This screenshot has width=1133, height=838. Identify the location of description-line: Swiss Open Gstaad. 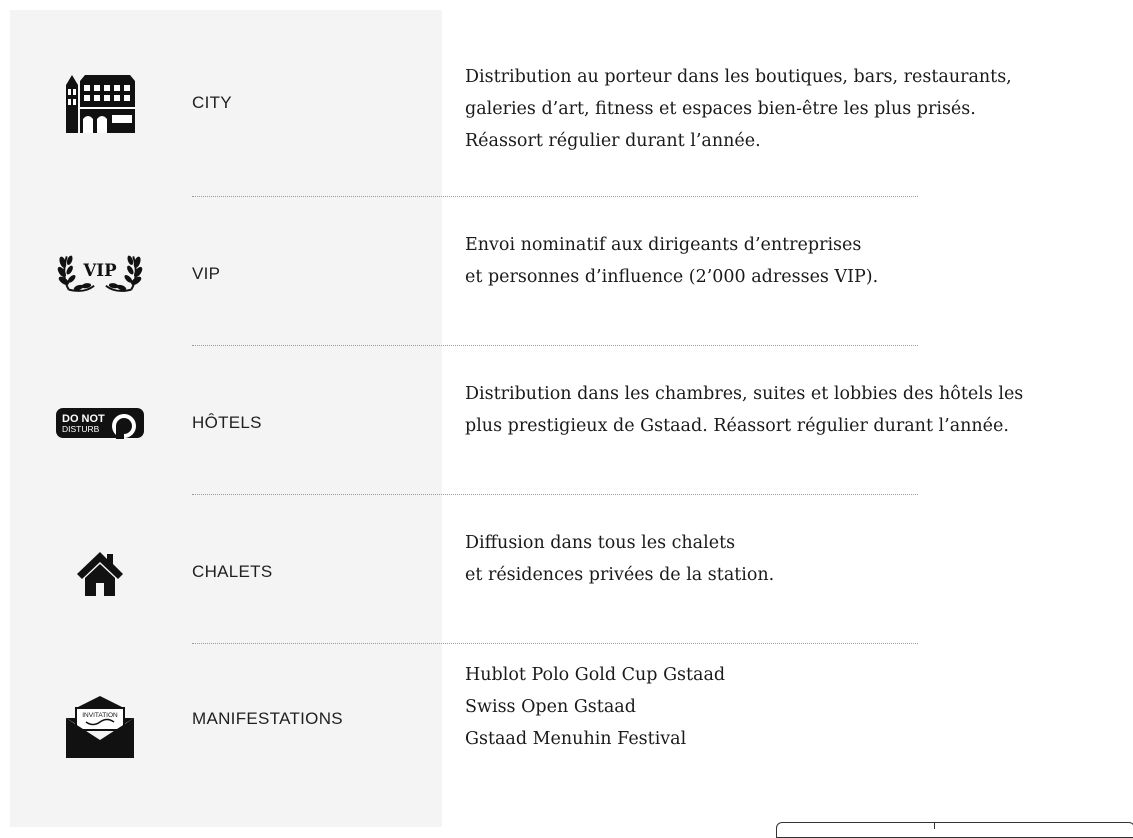
(550, 707).